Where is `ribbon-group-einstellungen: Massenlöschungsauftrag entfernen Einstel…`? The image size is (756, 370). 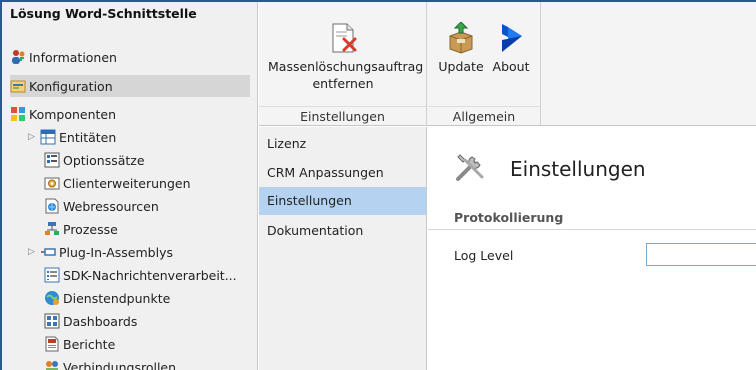 ribbon-group-einstellungen: Massenlöschungsauftrag entfernen Einstel… is located at coordinates (343, 64).